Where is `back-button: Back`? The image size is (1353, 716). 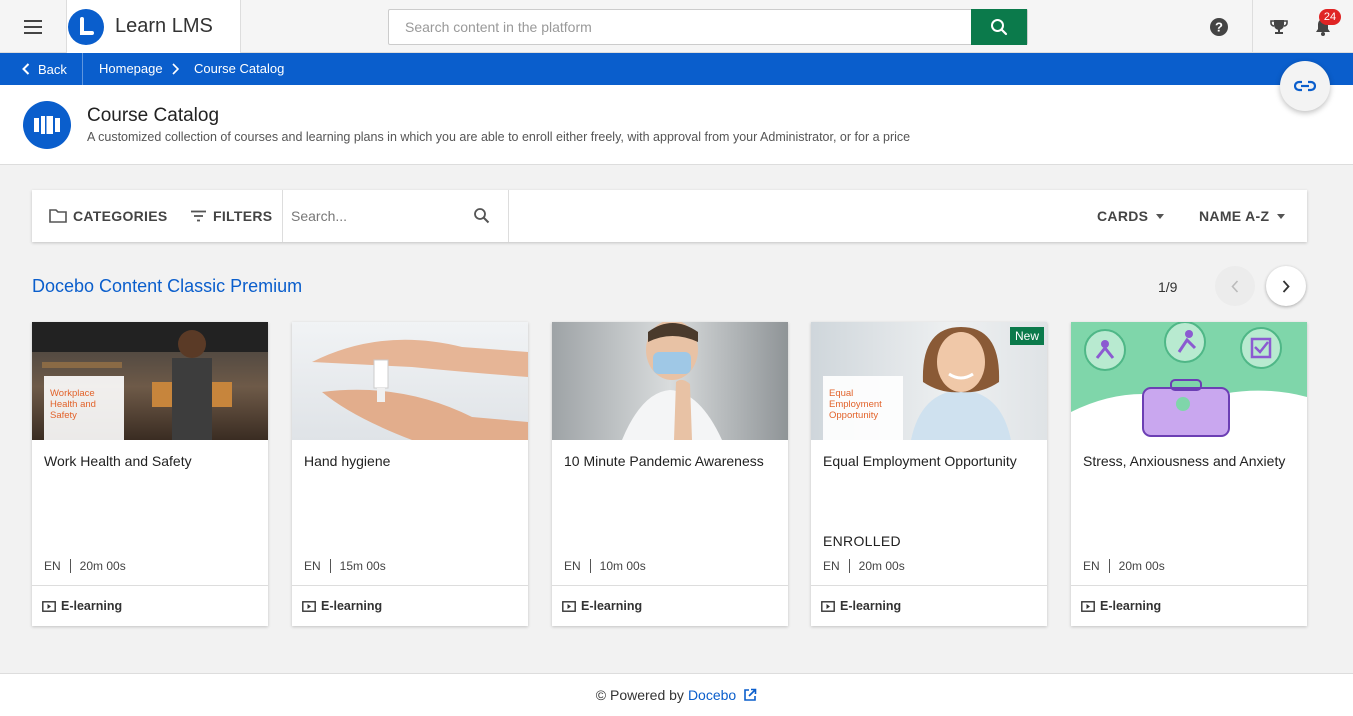
back-button: Back is located at coordinates (41, 69).